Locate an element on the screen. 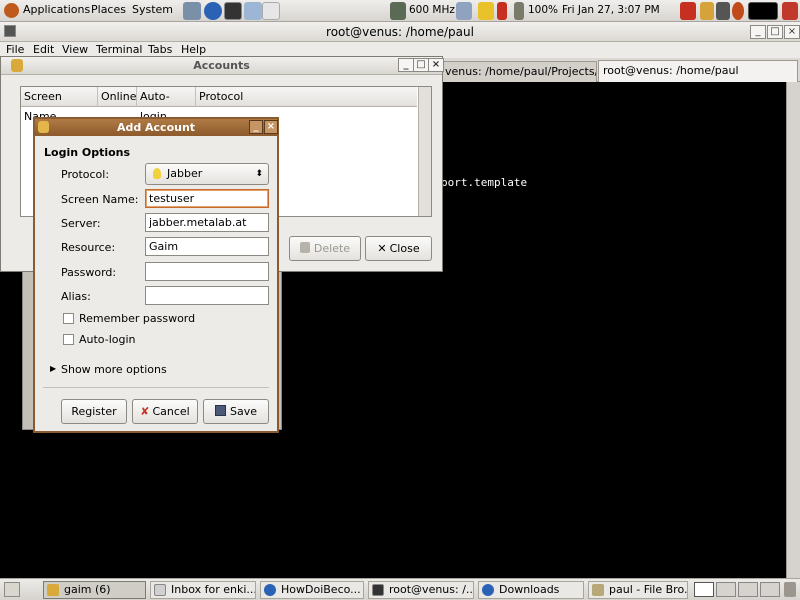 The width and height of the screenshot is (800, 600). accounts-title: Accounts is located at coordinates (221, 65).